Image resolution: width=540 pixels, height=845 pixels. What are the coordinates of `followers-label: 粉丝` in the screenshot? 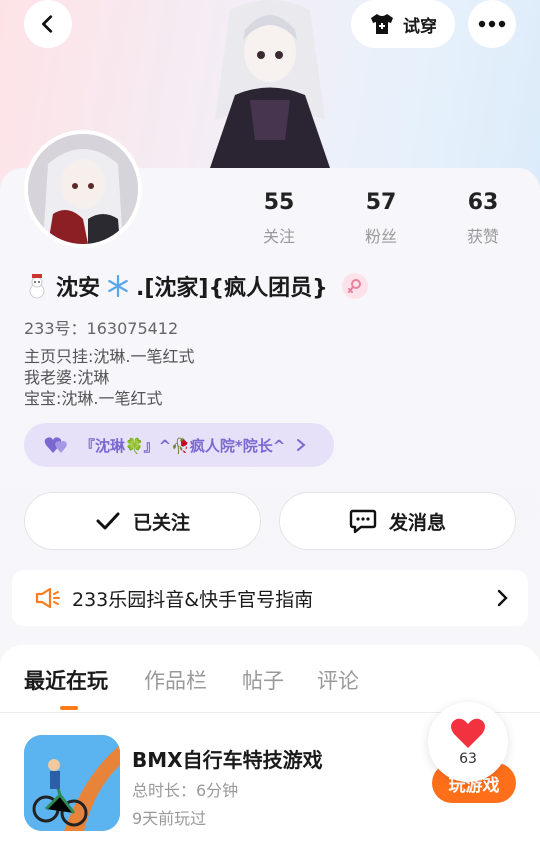 It's located at (380, 236).